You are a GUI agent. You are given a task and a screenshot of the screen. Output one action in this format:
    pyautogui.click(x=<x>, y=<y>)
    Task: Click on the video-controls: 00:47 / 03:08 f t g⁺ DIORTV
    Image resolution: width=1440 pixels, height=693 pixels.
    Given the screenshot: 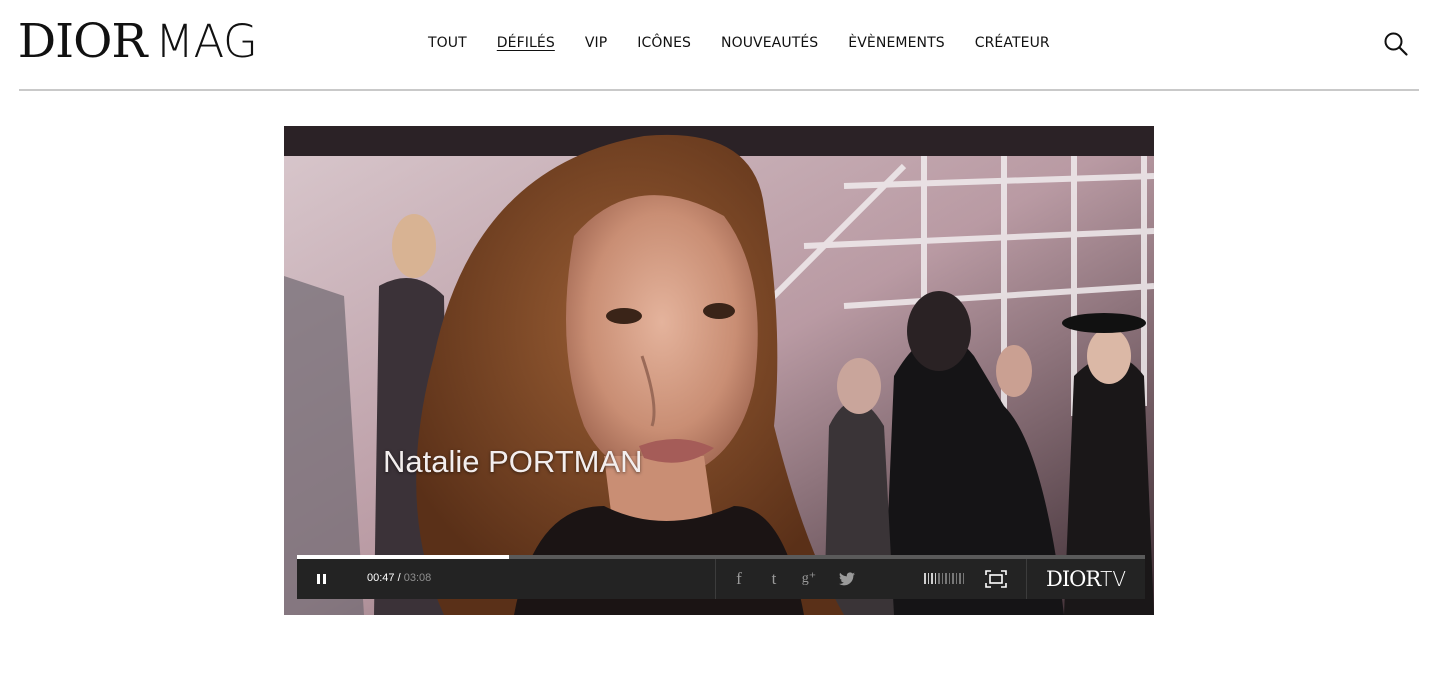 What is the action you would take?
    pyautogui.click(x=721, y=579)
    